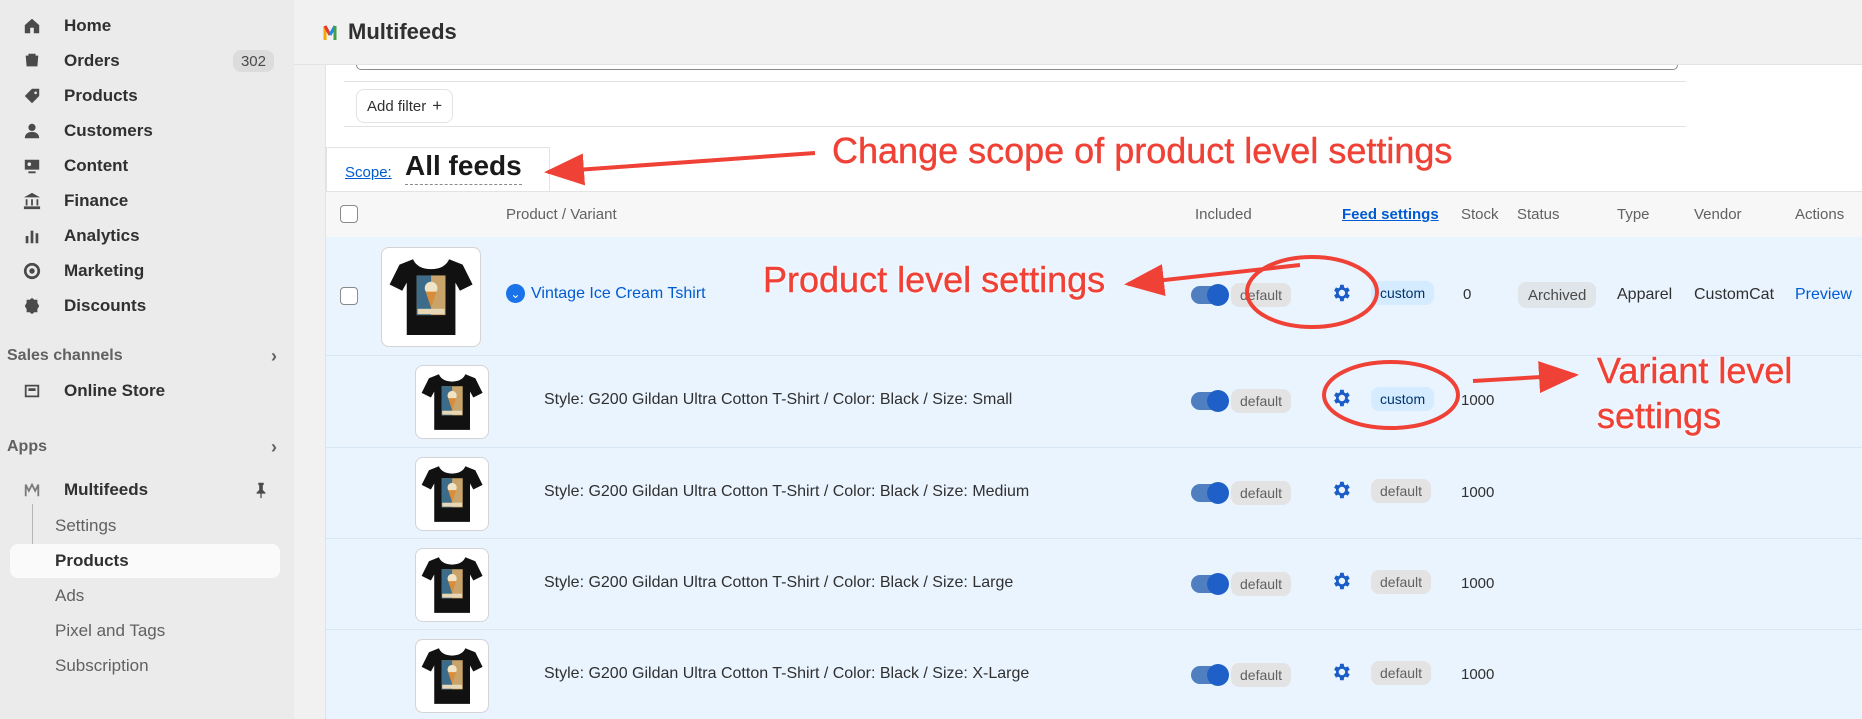 The width and height of the screenshot is (1862, 719). Describe the element at coordinates (92, 60) in the screenshot. I see `sidebar-item-label: Orders` at that location.